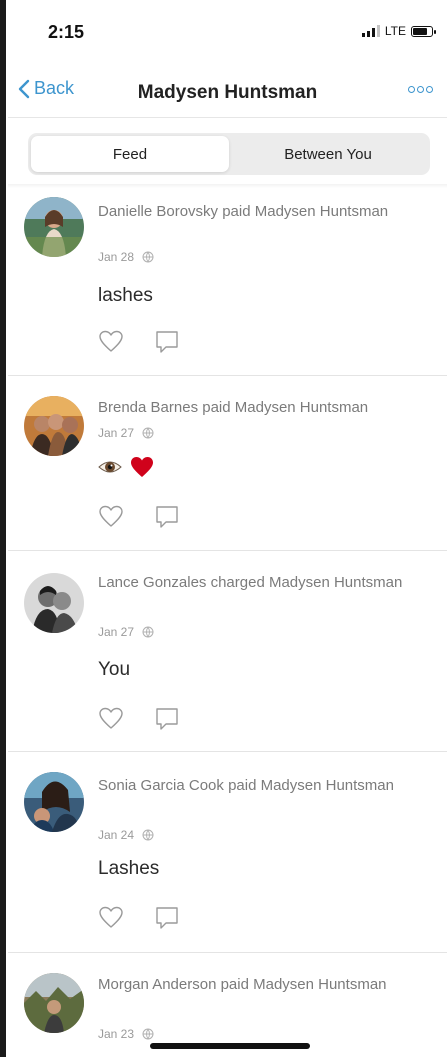  I want to click on story-title: Sonia Garcia Cook paid Madysen Huntsman, so click(246, 785).